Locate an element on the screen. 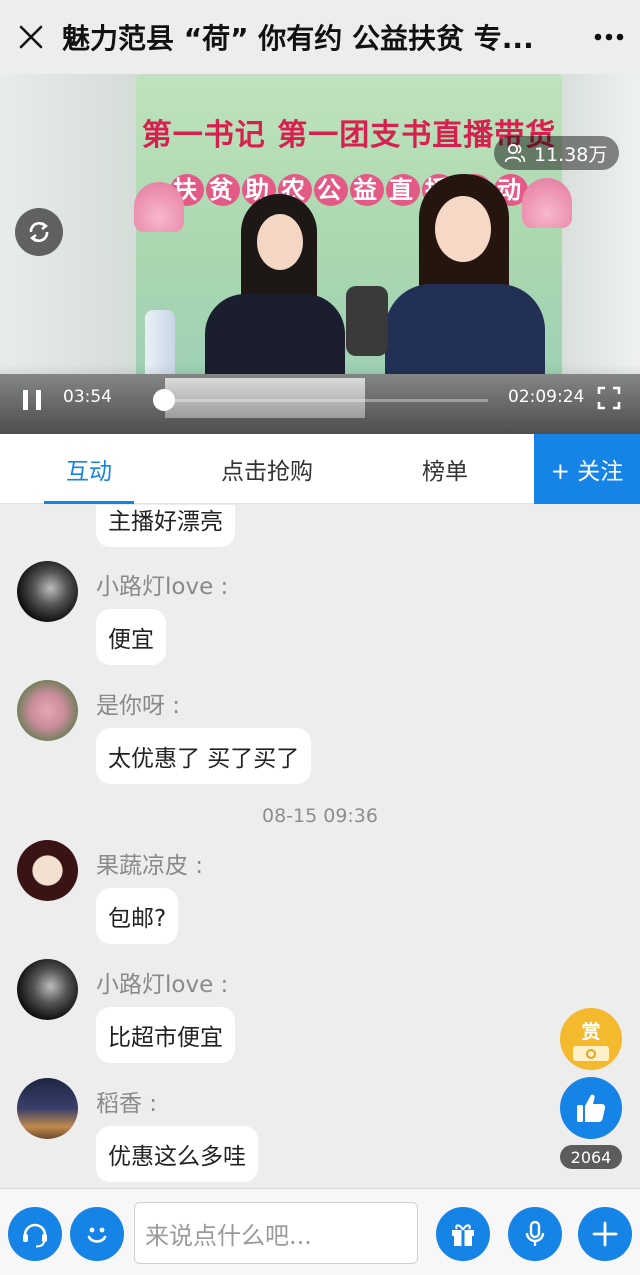 The height and width of the screenshot is (1275, 640). pause-icon is located at coordinates (32, 400).